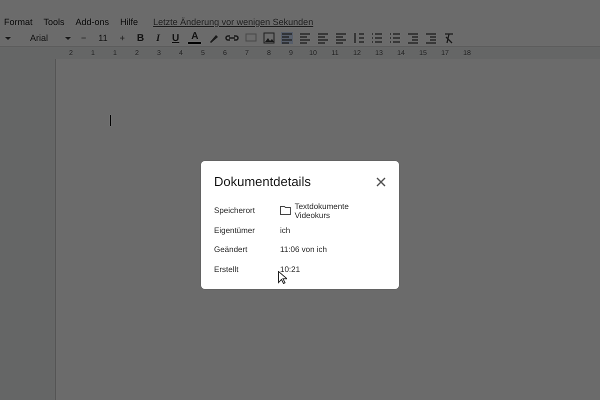  I want to click on line-spacing-icon, so click(359, 38).